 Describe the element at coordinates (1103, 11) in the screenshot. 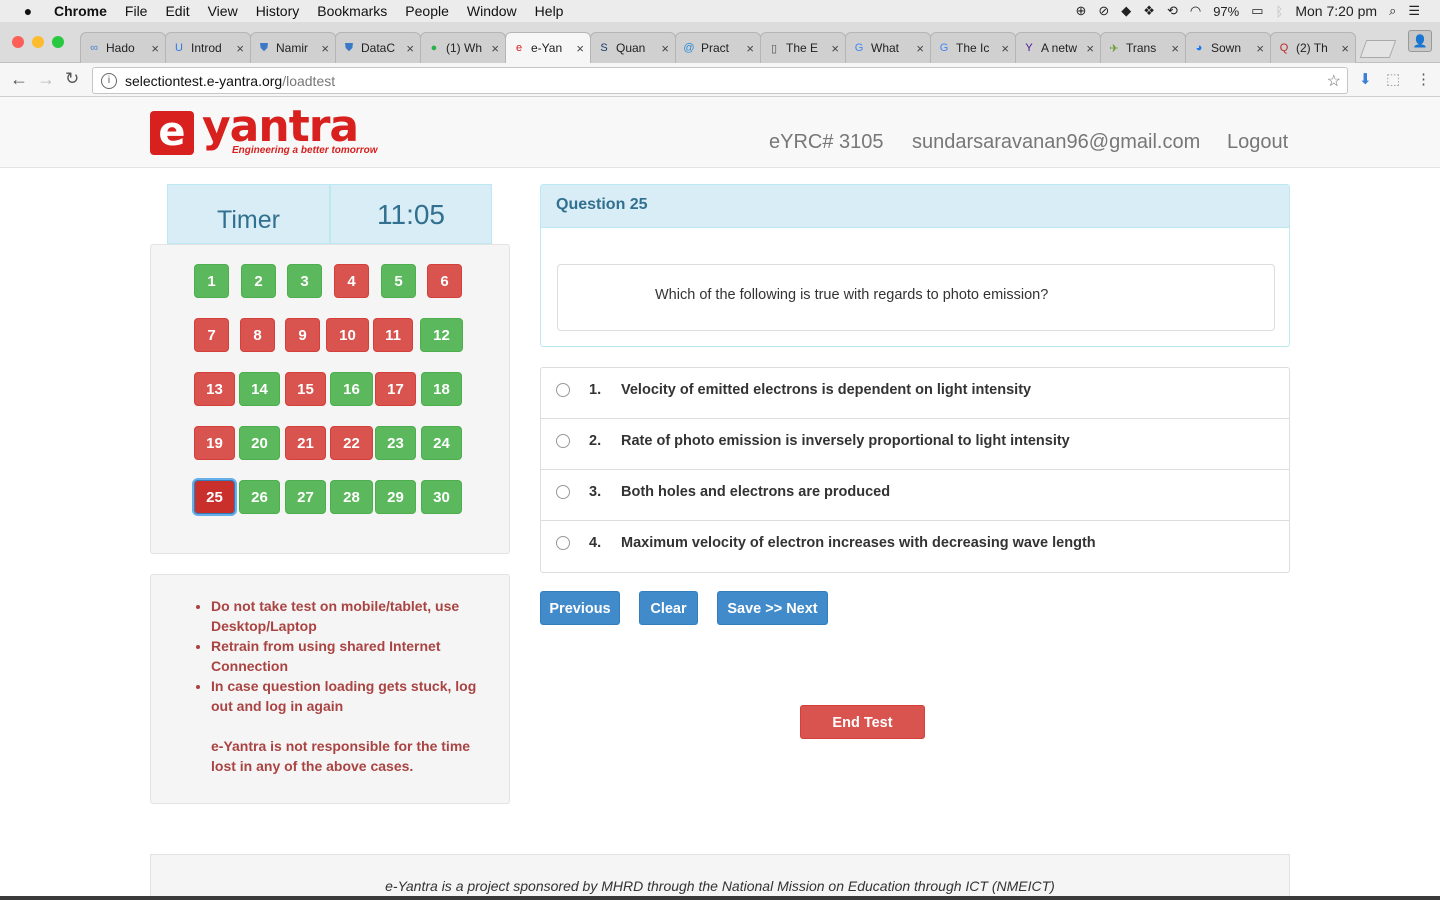

I see `no-entry-icon: ⊘` at that location.